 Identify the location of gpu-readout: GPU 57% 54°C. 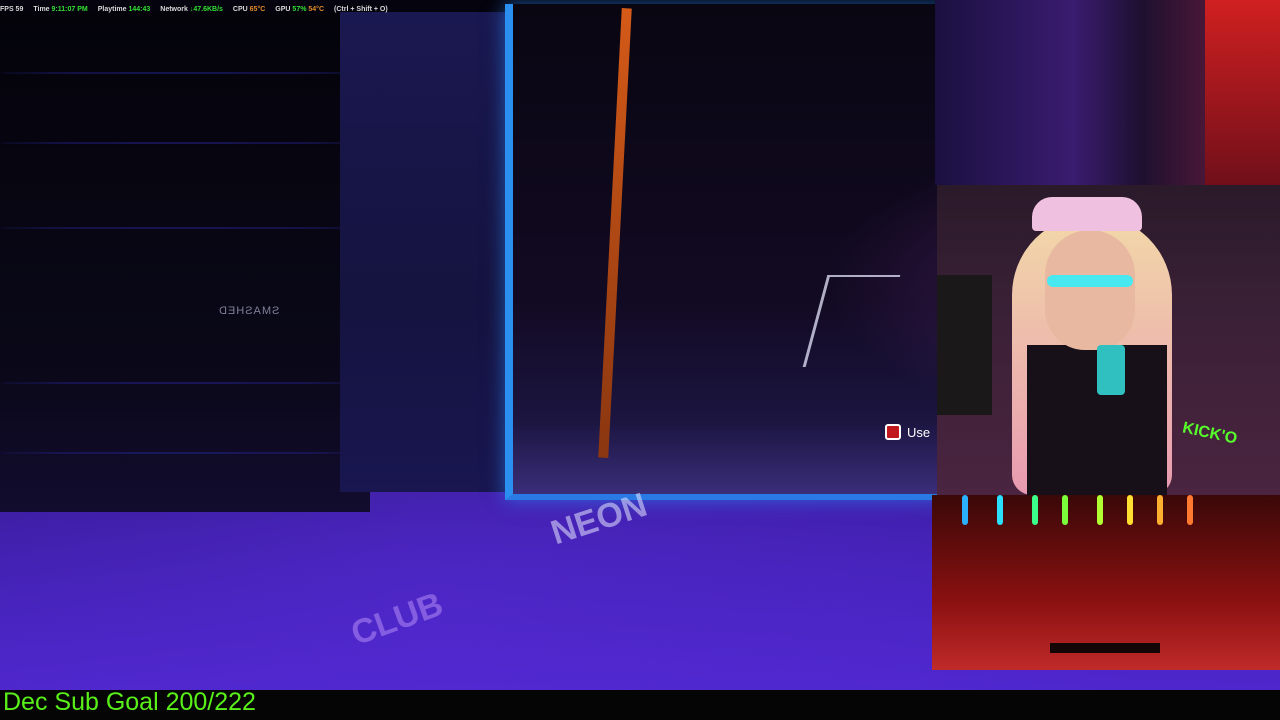
(299, 9).